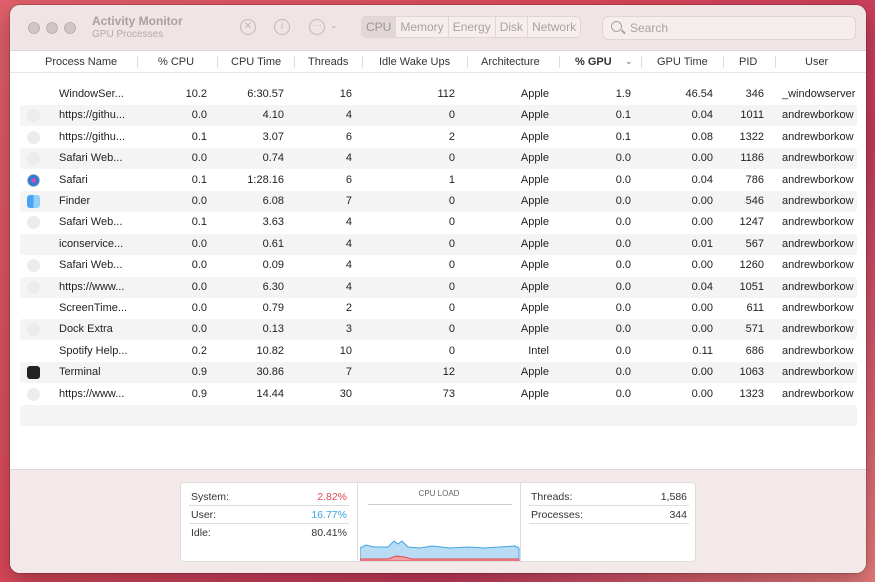 This screenshot has height=582, width=875. What do you see at coordinates (199, 372) in the screenshot?
I see `cell-cpu: 0.9` at bounding box center [199, 372].